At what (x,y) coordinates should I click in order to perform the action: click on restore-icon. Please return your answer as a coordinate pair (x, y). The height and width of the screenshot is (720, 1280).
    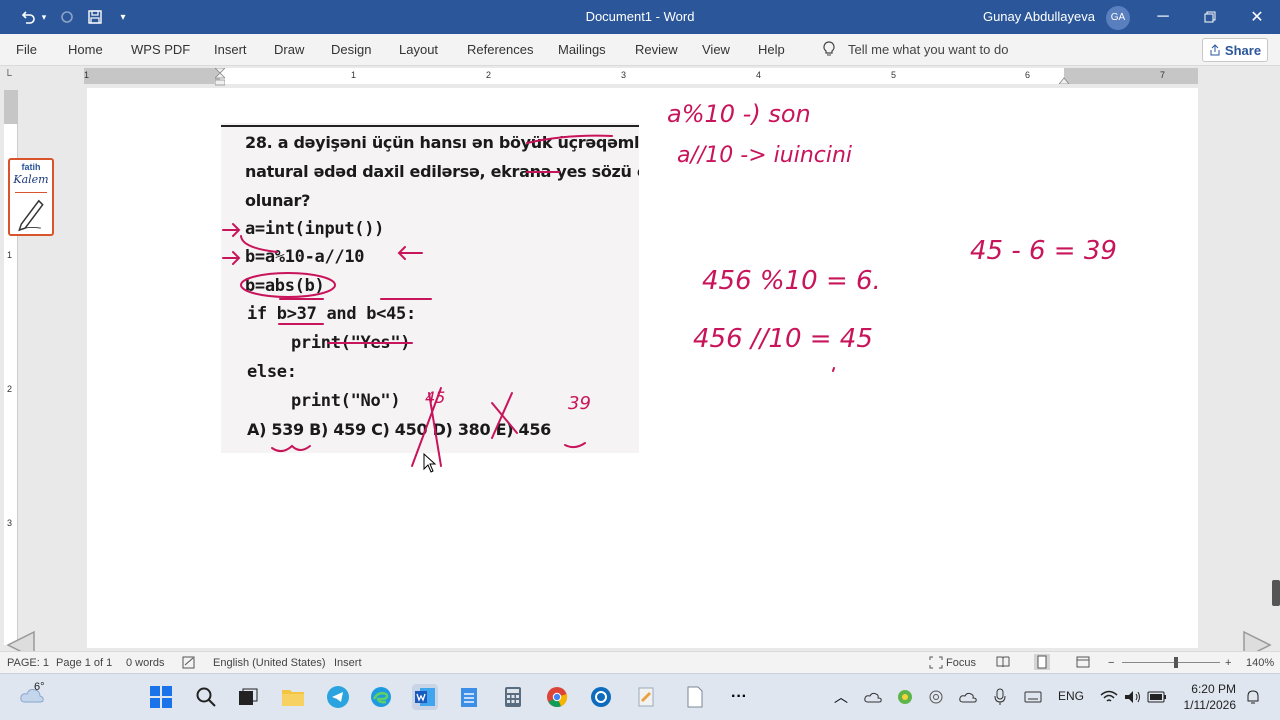
    Looking at the image, I should click on (1210, 17).